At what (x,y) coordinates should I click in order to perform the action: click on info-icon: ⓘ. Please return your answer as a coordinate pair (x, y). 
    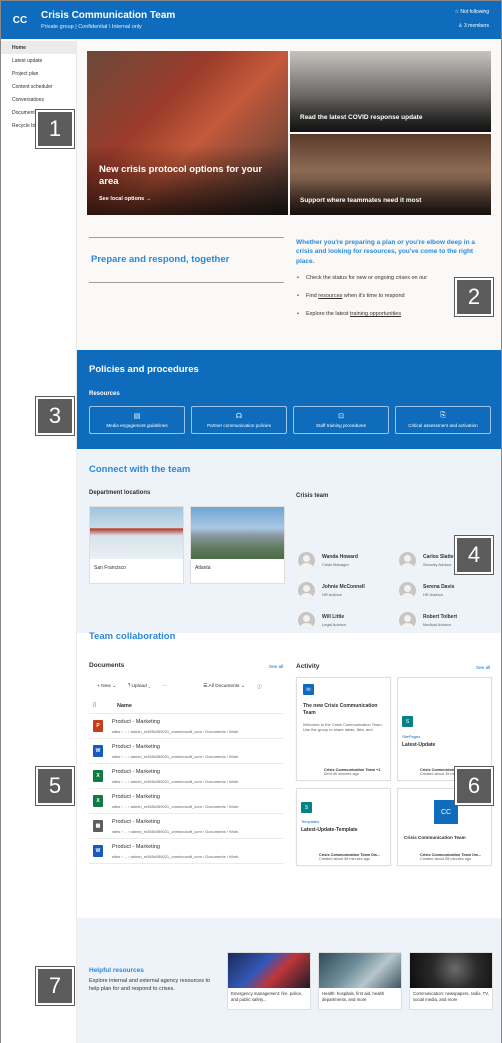
    Looking at the image, I should click on (259, 686).